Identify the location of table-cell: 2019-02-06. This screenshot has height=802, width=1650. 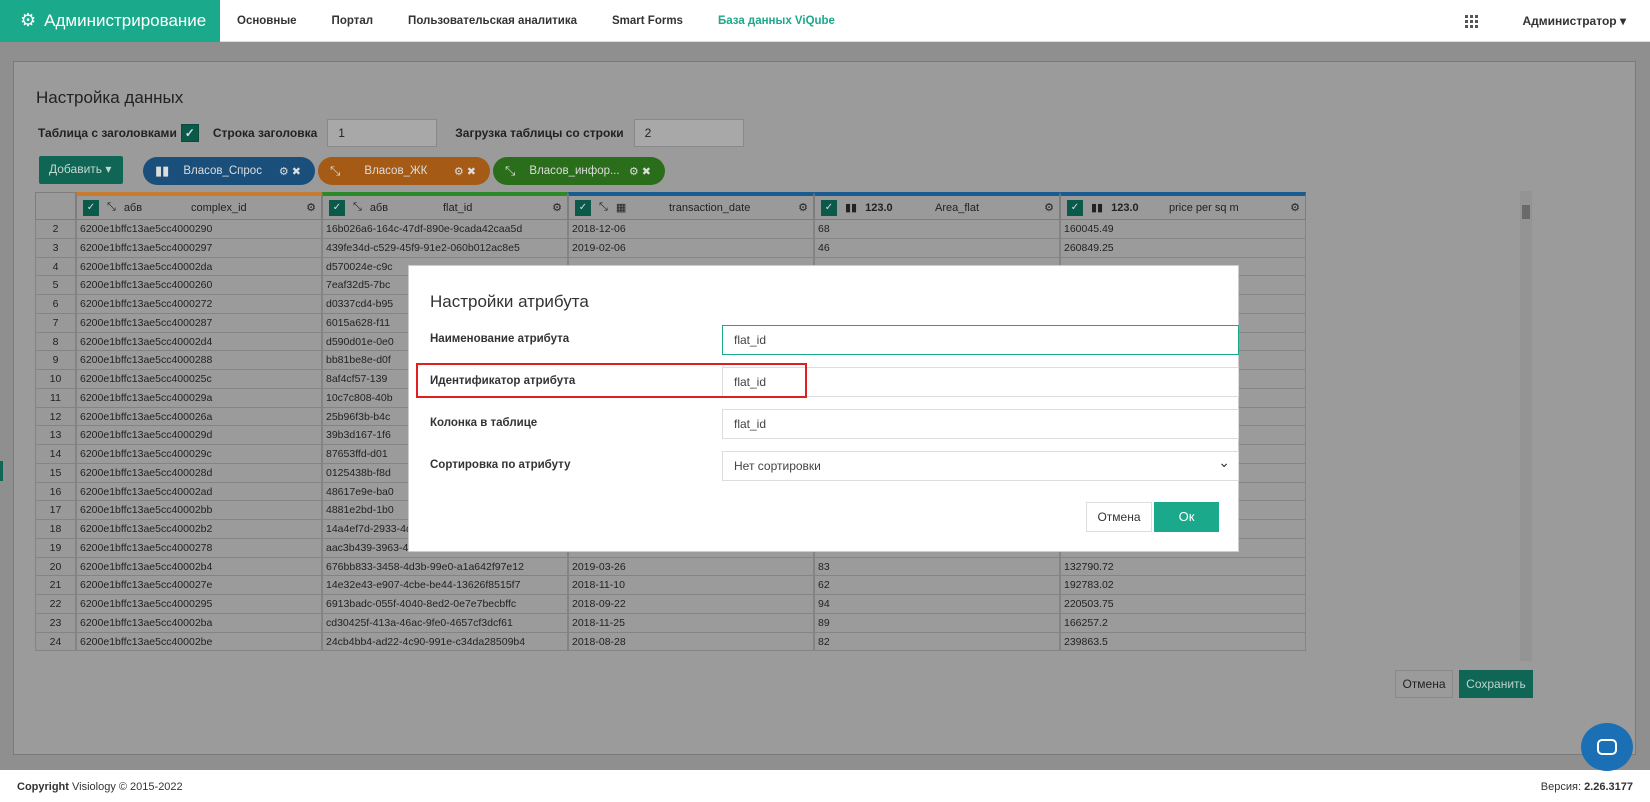
(691, 248).